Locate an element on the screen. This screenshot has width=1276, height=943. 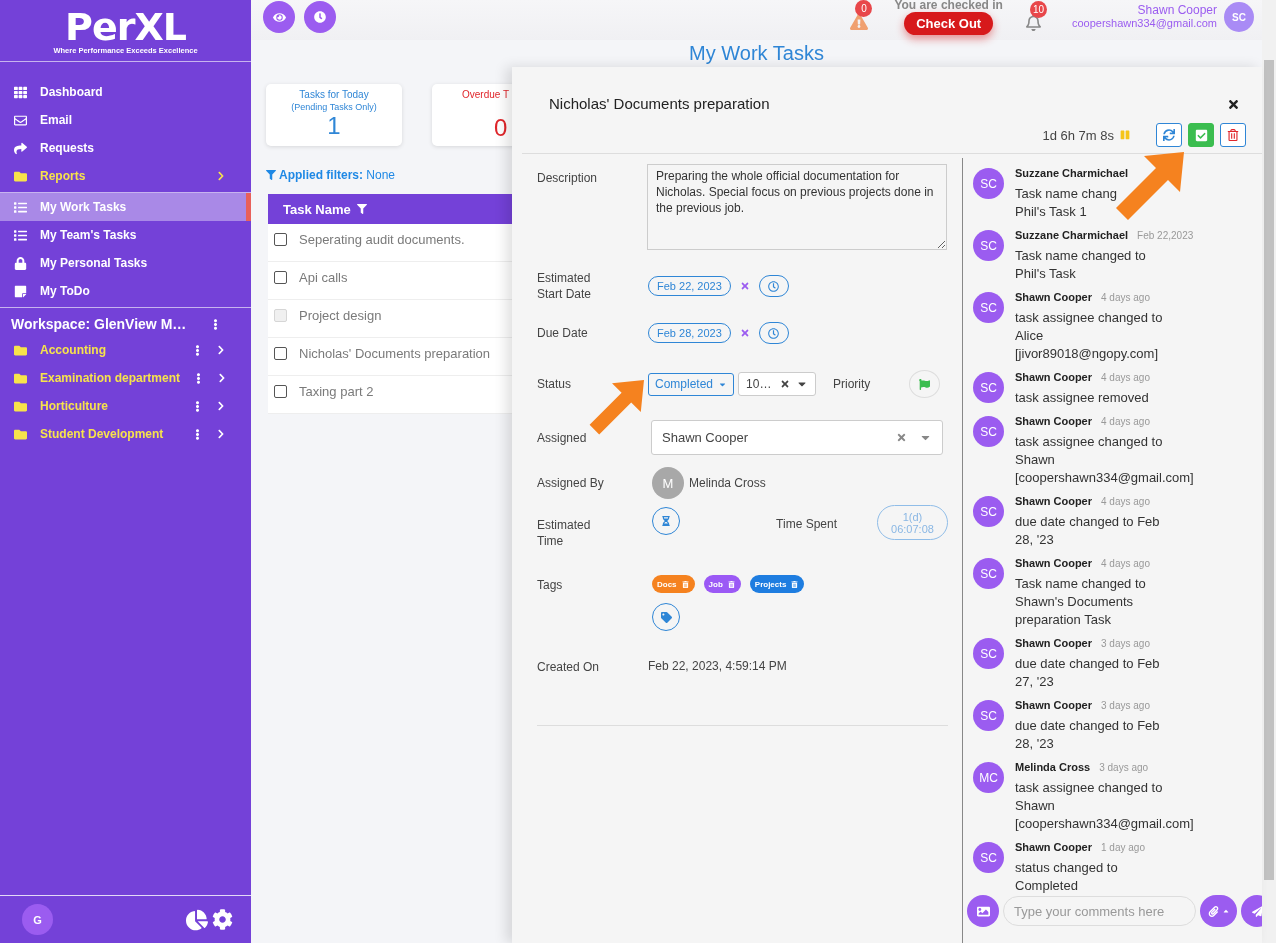
comment-text: Phil's Task 1 is located at coordinates (1051, 212).